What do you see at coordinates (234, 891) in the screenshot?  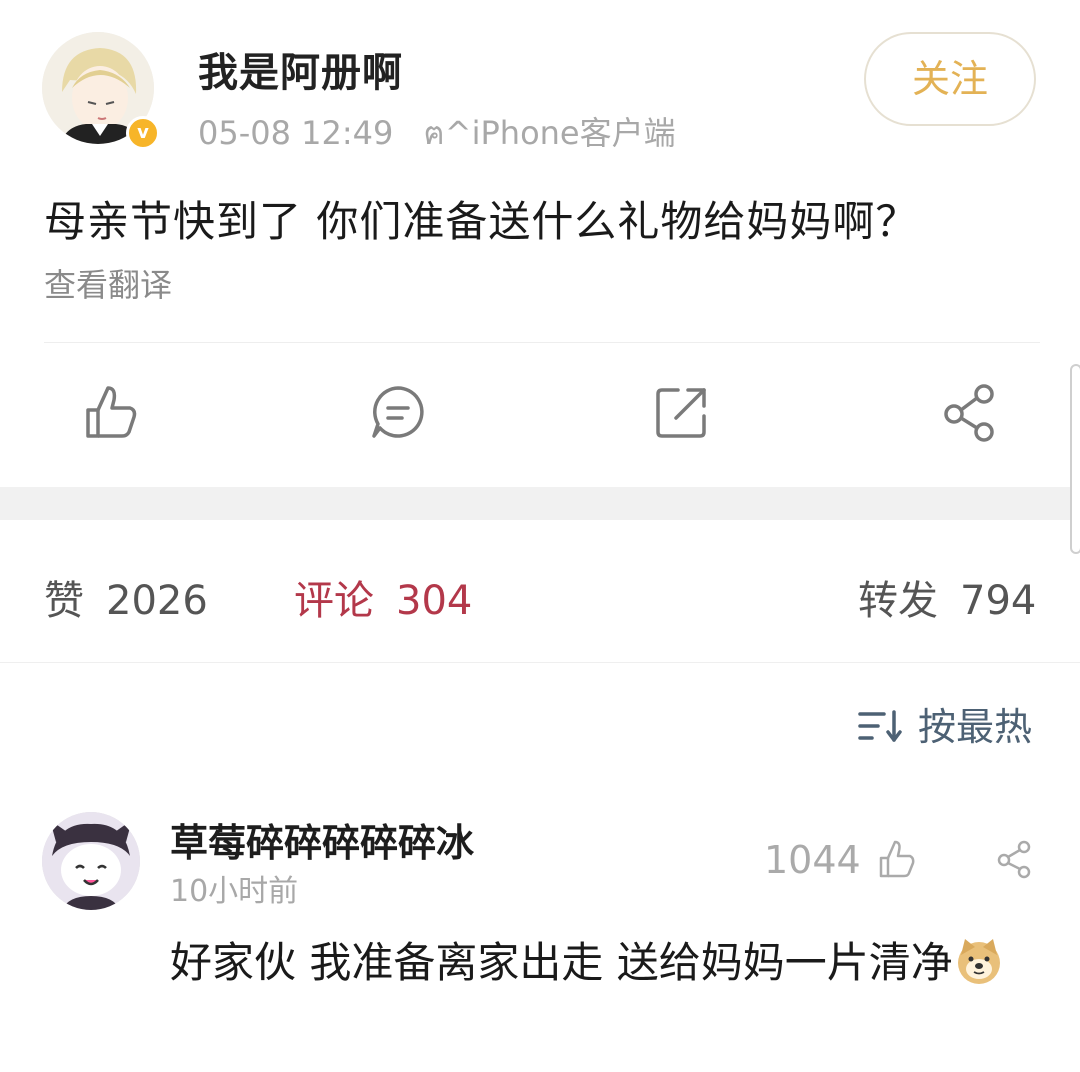 I see `comment-time: 10小时前` at bounding box center [234, 891].